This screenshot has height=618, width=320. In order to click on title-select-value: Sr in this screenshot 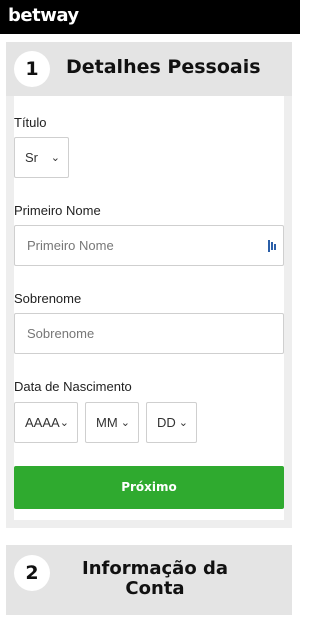, I will do `click(31, 157)`.